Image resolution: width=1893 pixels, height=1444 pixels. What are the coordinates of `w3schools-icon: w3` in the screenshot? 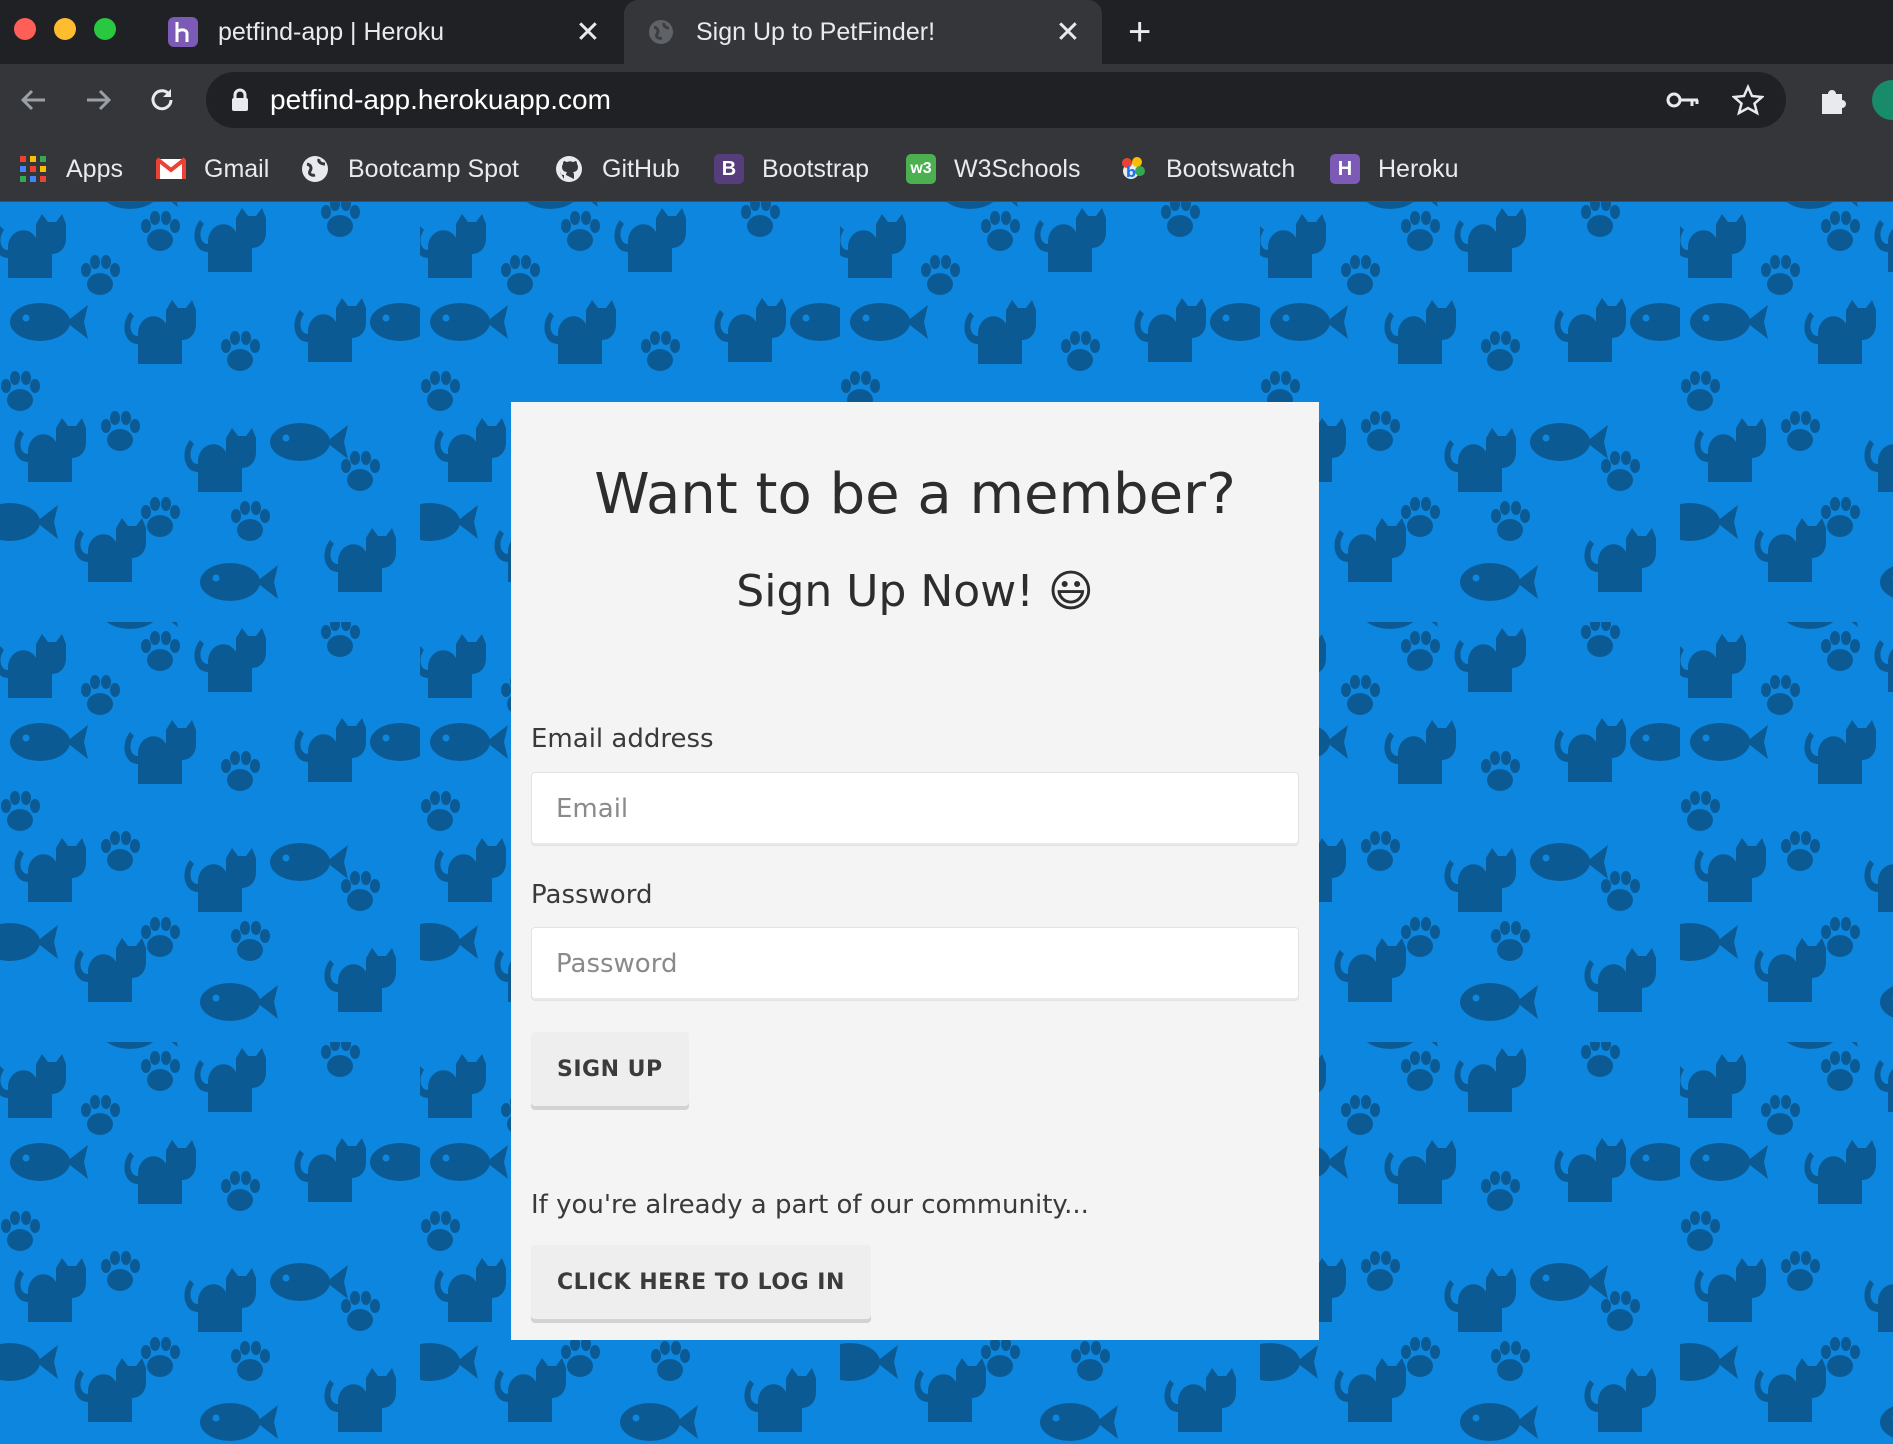 It's located at (921, 169).